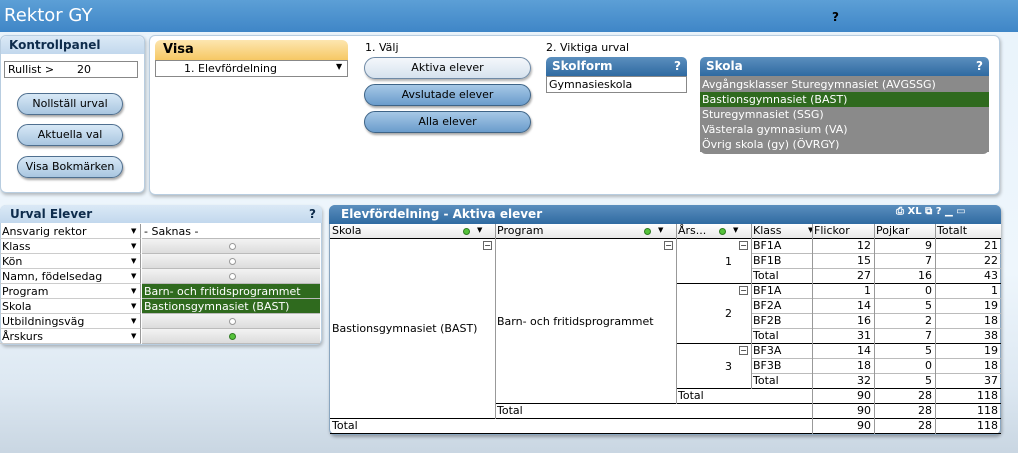  I want to click on print-icon: ⎙, so click(900, 211).